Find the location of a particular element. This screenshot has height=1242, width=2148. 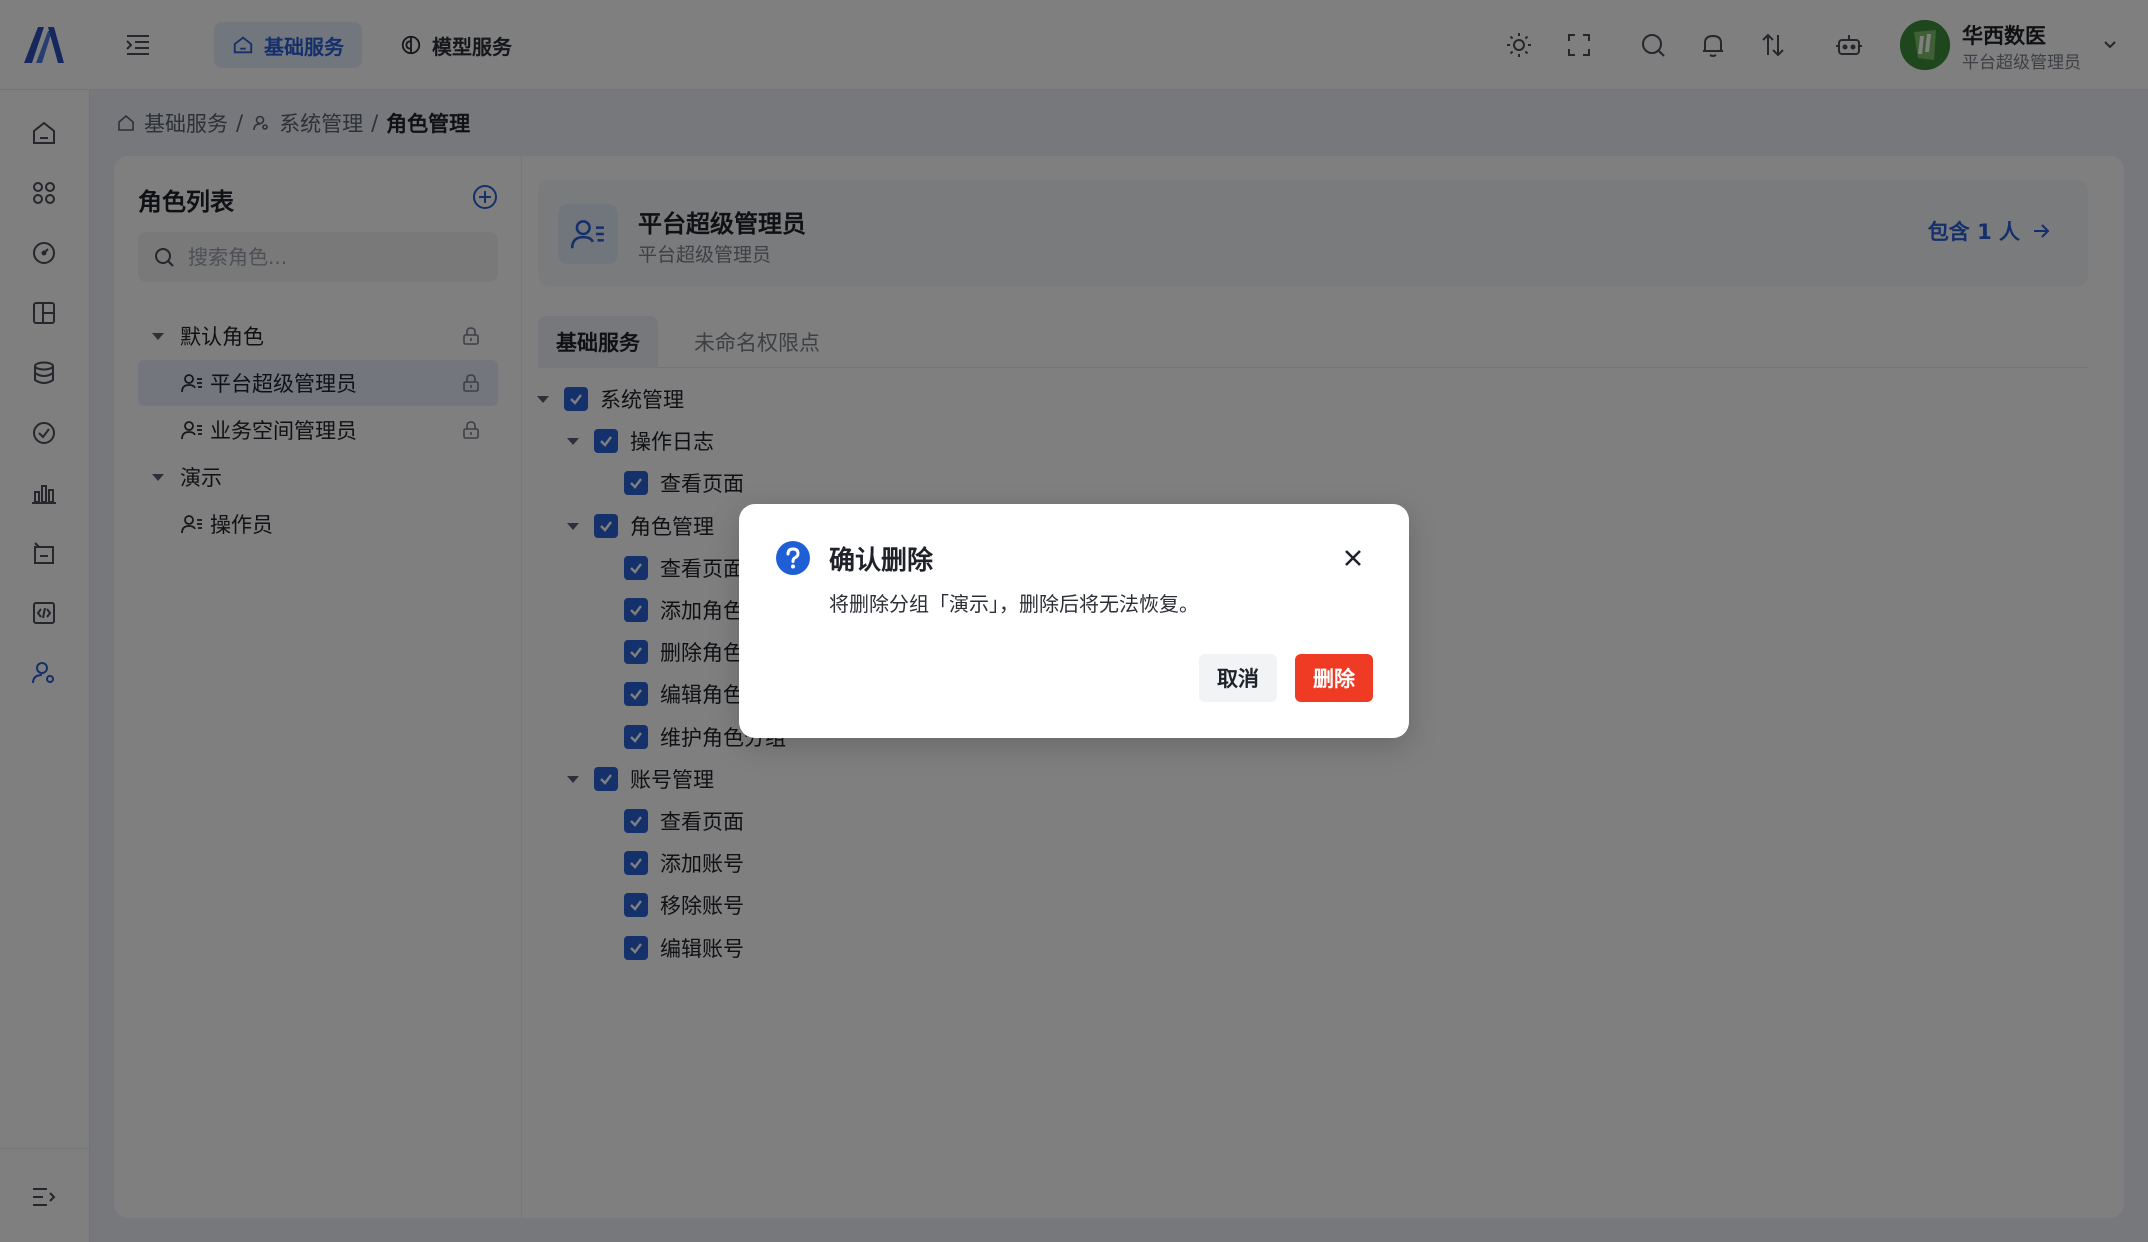

dialog-title: 确认删除 is located at coordinates (881, 561).